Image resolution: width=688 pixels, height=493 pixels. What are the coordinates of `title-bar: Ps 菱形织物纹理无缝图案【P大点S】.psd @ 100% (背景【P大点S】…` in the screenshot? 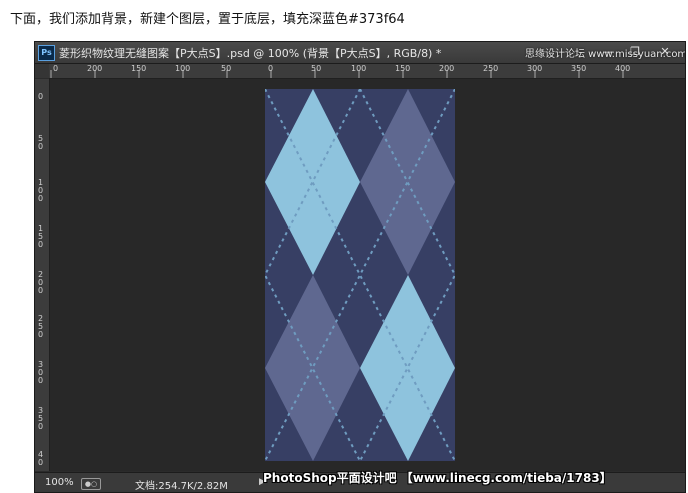 It's located at (360, 53).